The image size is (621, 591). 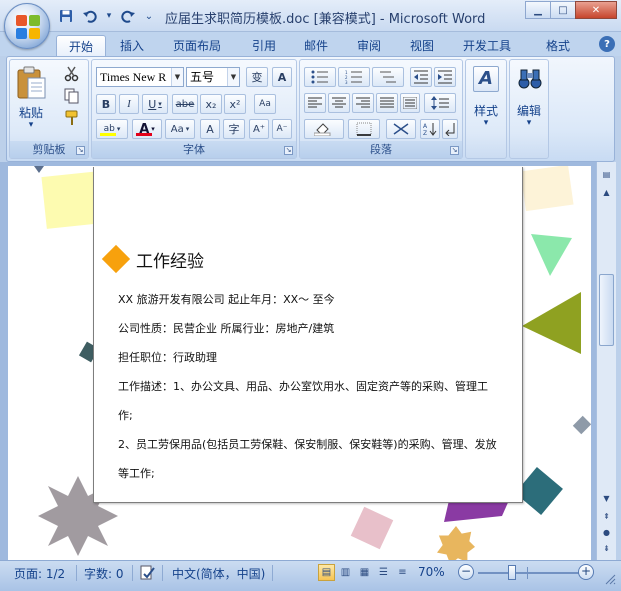 I want to click on strikethrough-button: abe, so click(x=185, y=104).